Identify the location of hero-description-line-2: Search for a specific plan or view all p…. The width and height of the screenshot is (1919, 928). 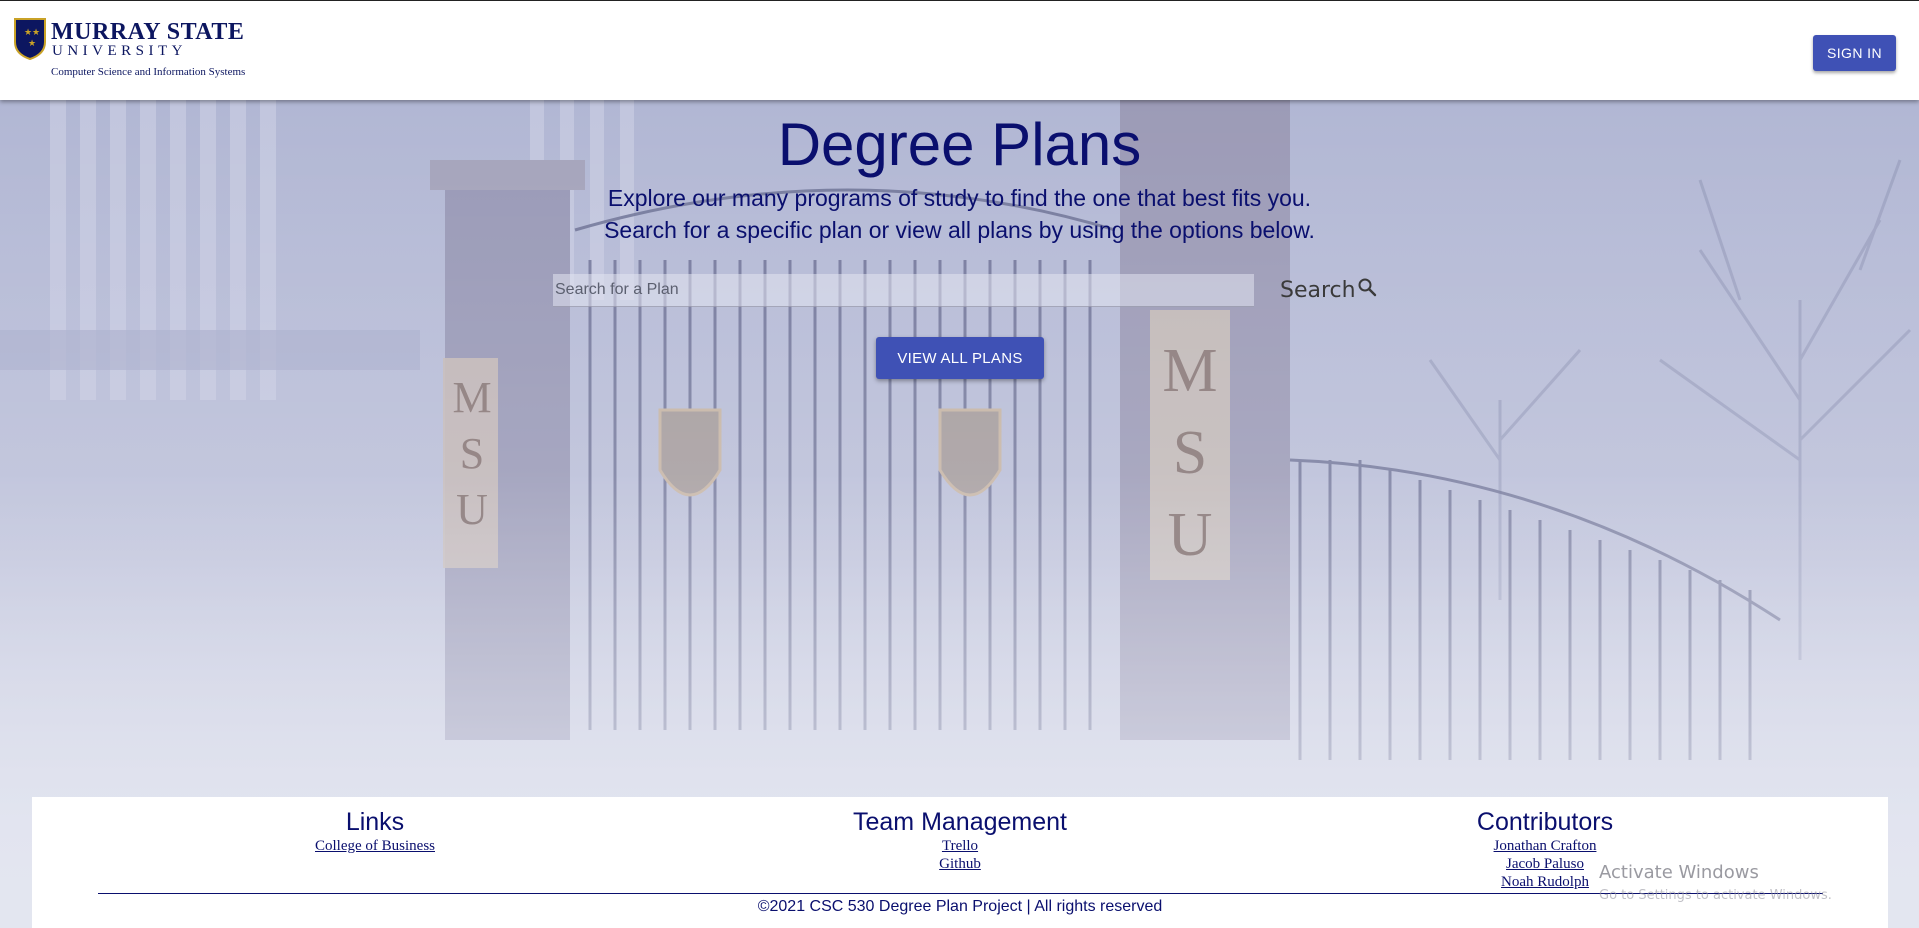
(959, 230).